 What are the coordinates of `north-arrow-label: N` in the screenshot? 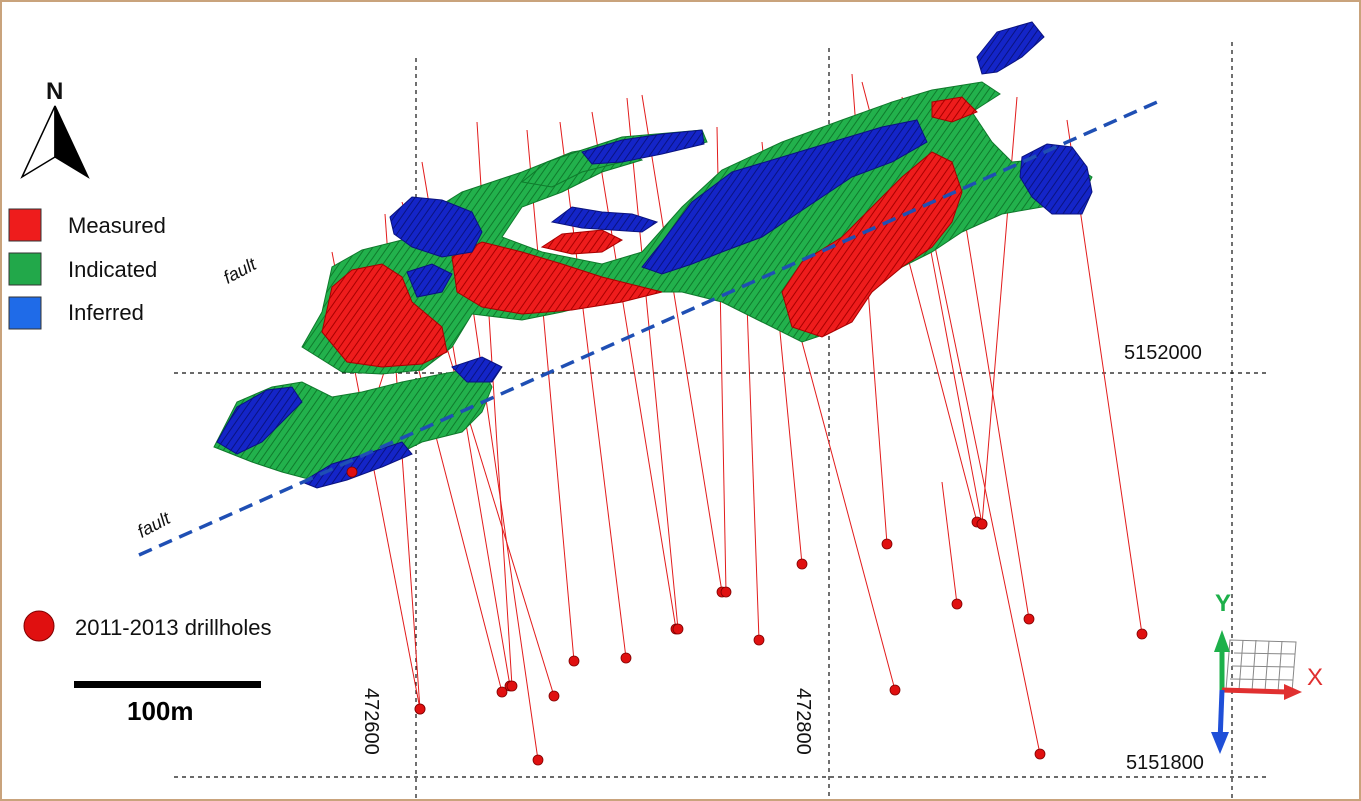 It's located at (55, 91).